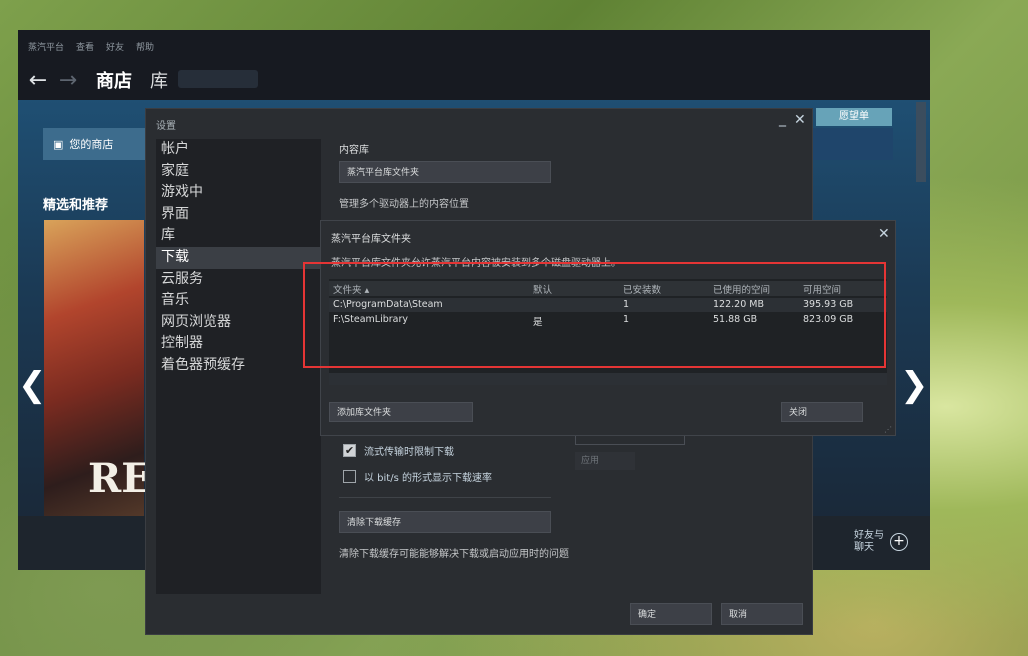 The height and width of the screenshot is (656, 1028). Describe the element at coordinates (354, 150) in the screenshot. I see `content-library-heading: 内容库` at that location.